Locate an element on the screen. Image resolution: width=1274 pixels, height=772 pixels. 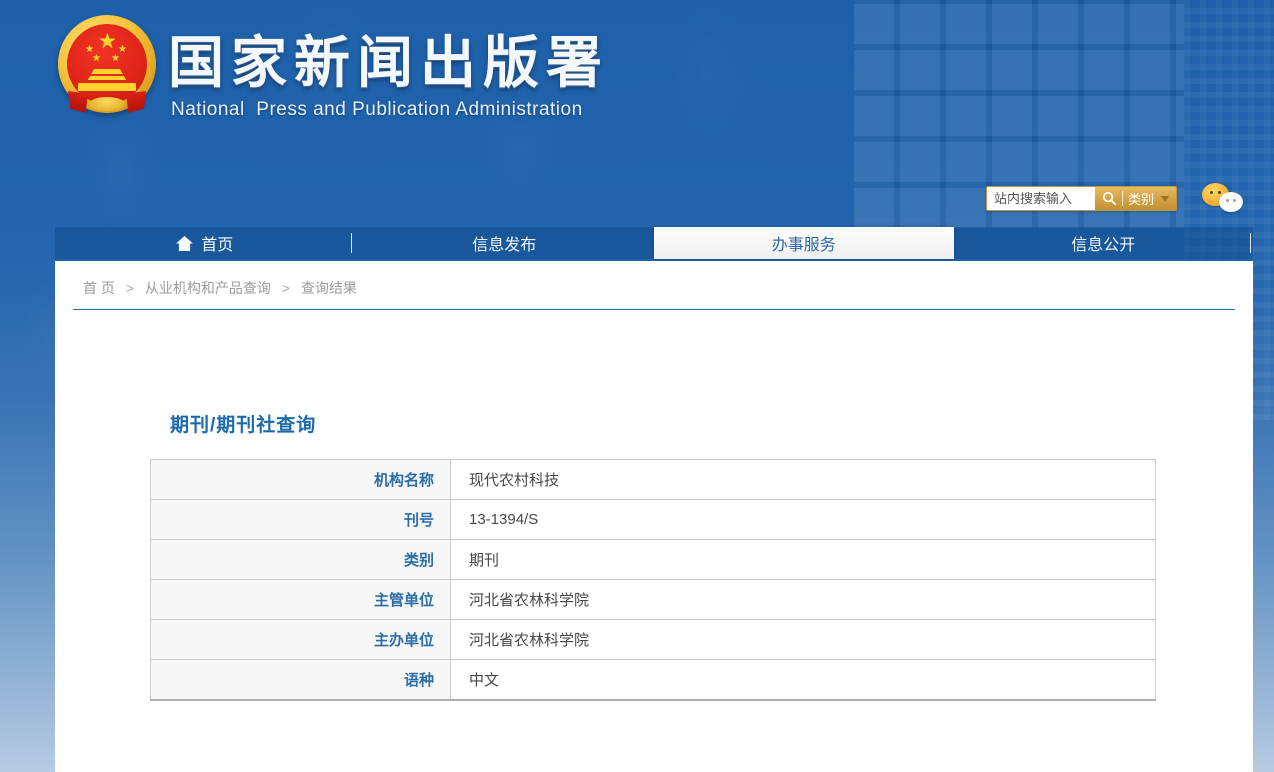
table-row: 机构名称 现代农村科技 is located at coordinates (653, 479).